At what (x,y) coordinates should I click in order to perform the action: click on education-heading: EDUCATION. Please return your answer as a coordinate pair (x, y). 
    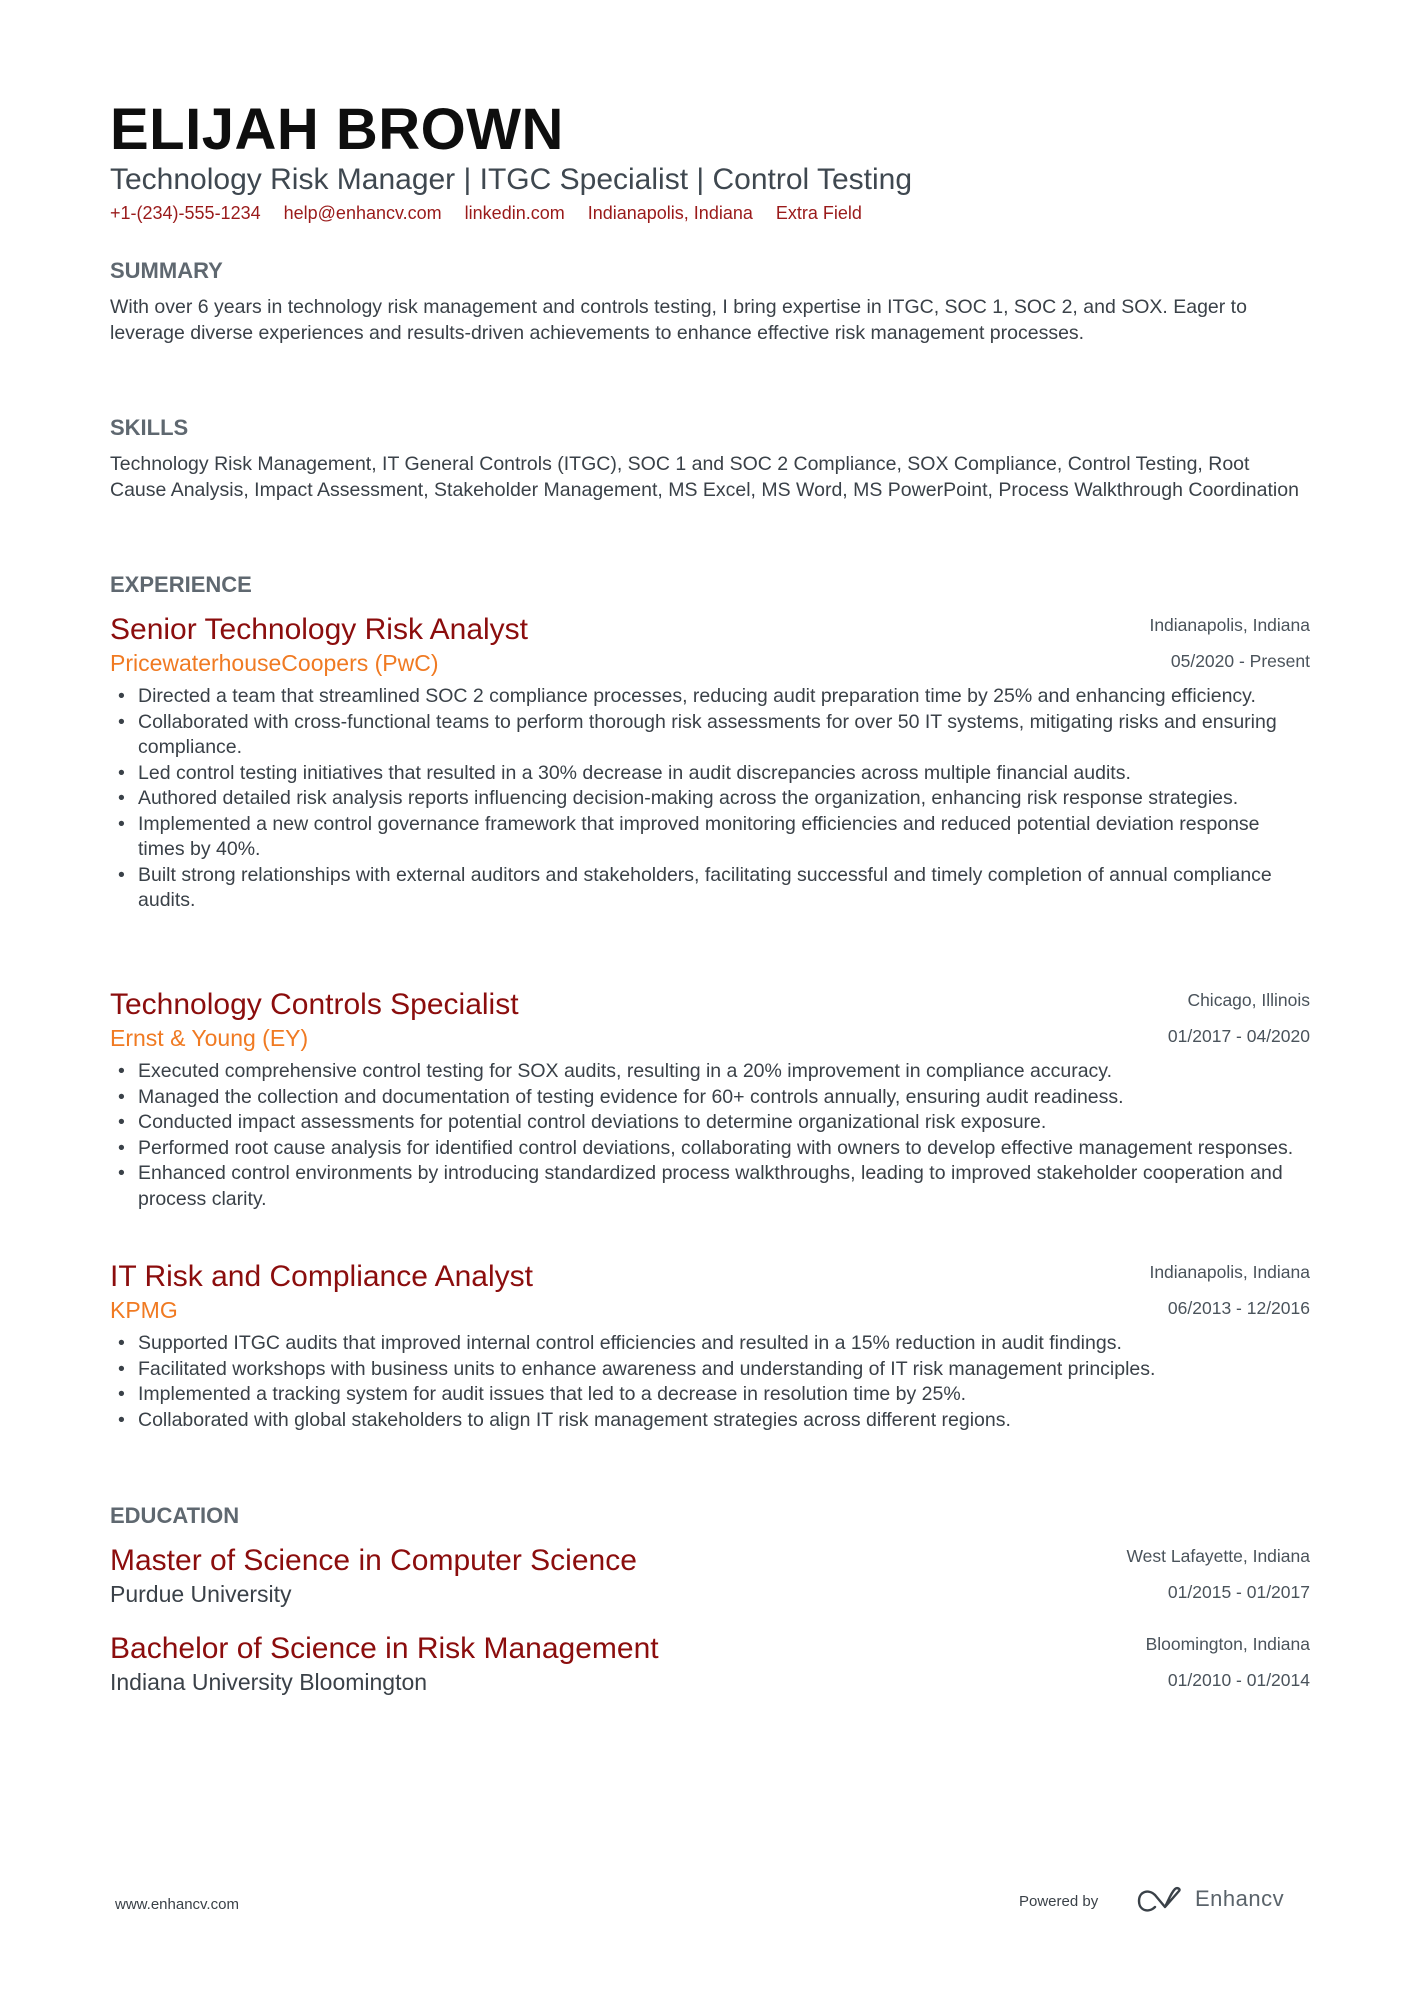
    Looking at the image, I should click on (175, 1515).